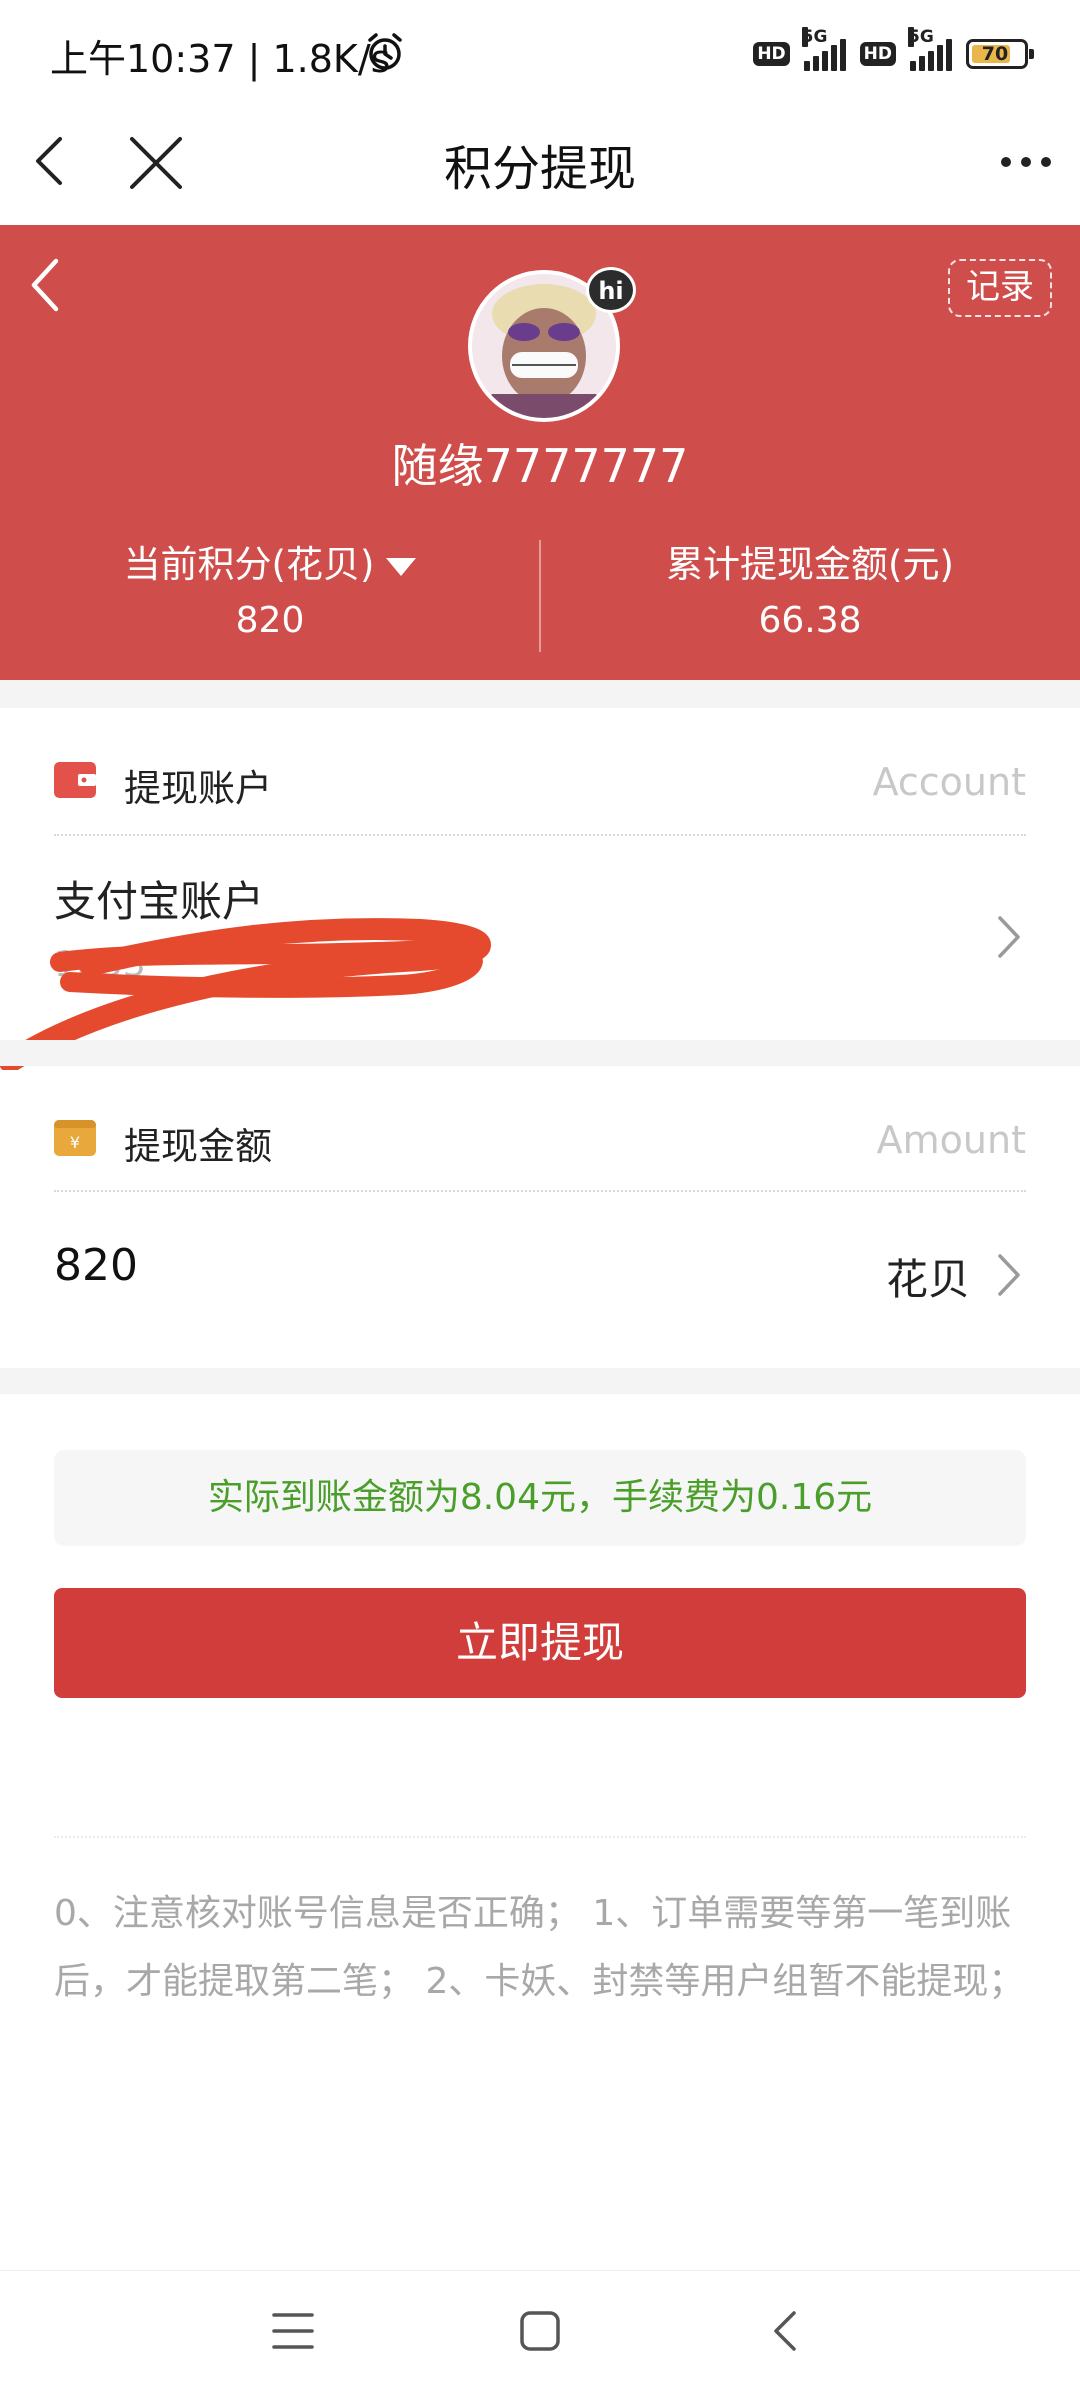 This screenshot has width=1080, height=2401. I want to click on total-label: 累计提现金额(元), so click(810, 564).